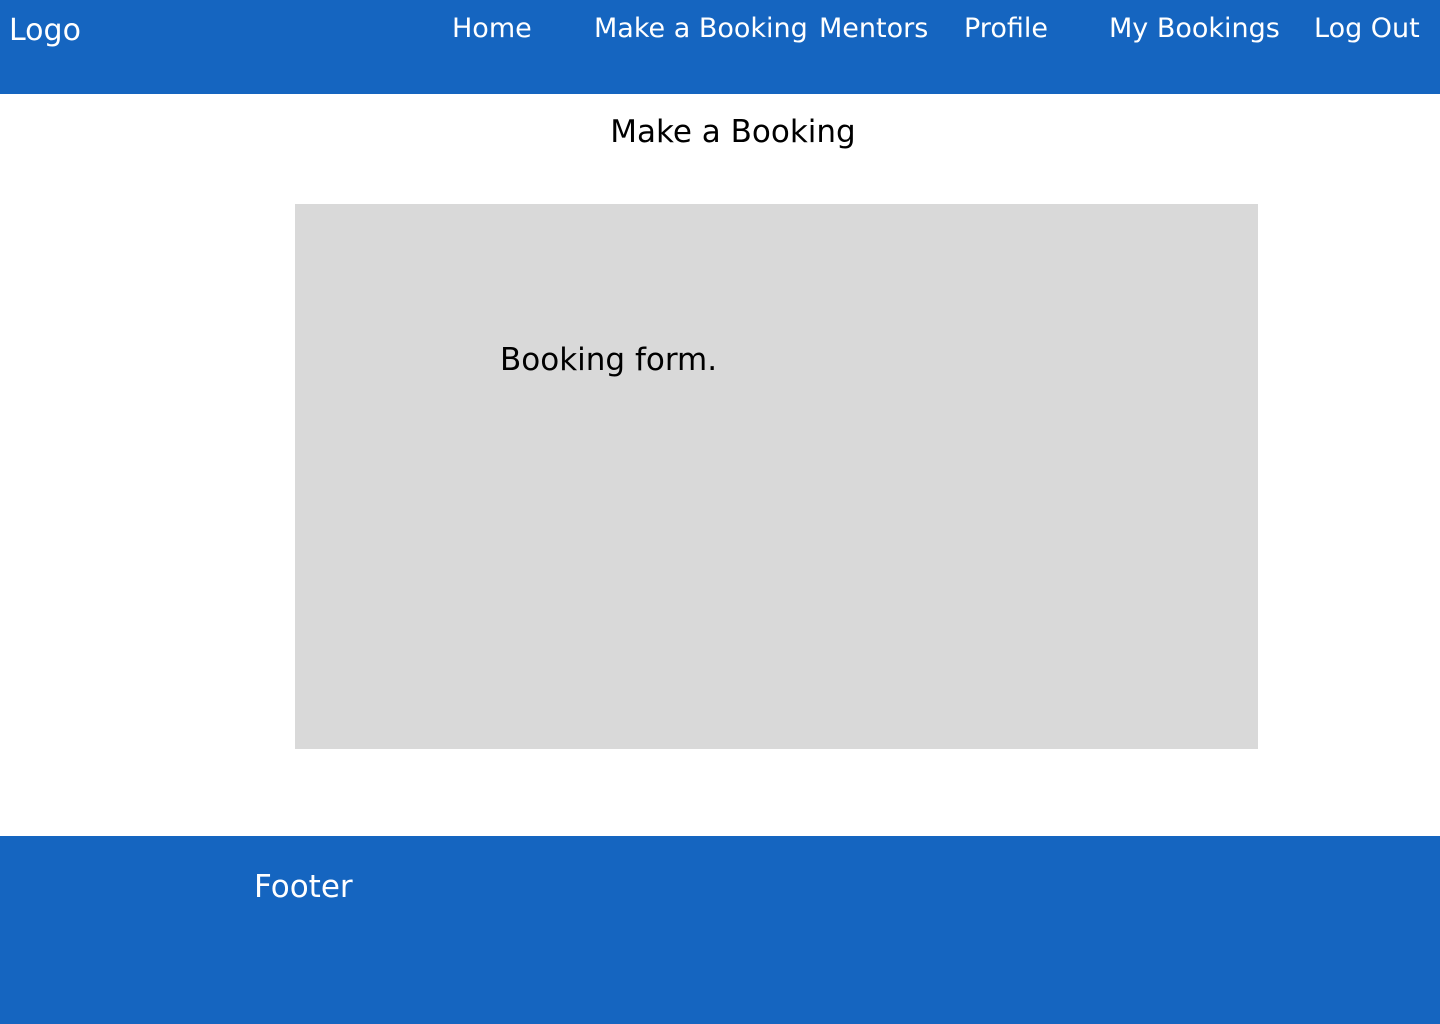 The width and height of the screenshot is (1440, 1024). Describe the element at coordinates (45, 31) in the screenshot. I see `logo: Logo` at that location.